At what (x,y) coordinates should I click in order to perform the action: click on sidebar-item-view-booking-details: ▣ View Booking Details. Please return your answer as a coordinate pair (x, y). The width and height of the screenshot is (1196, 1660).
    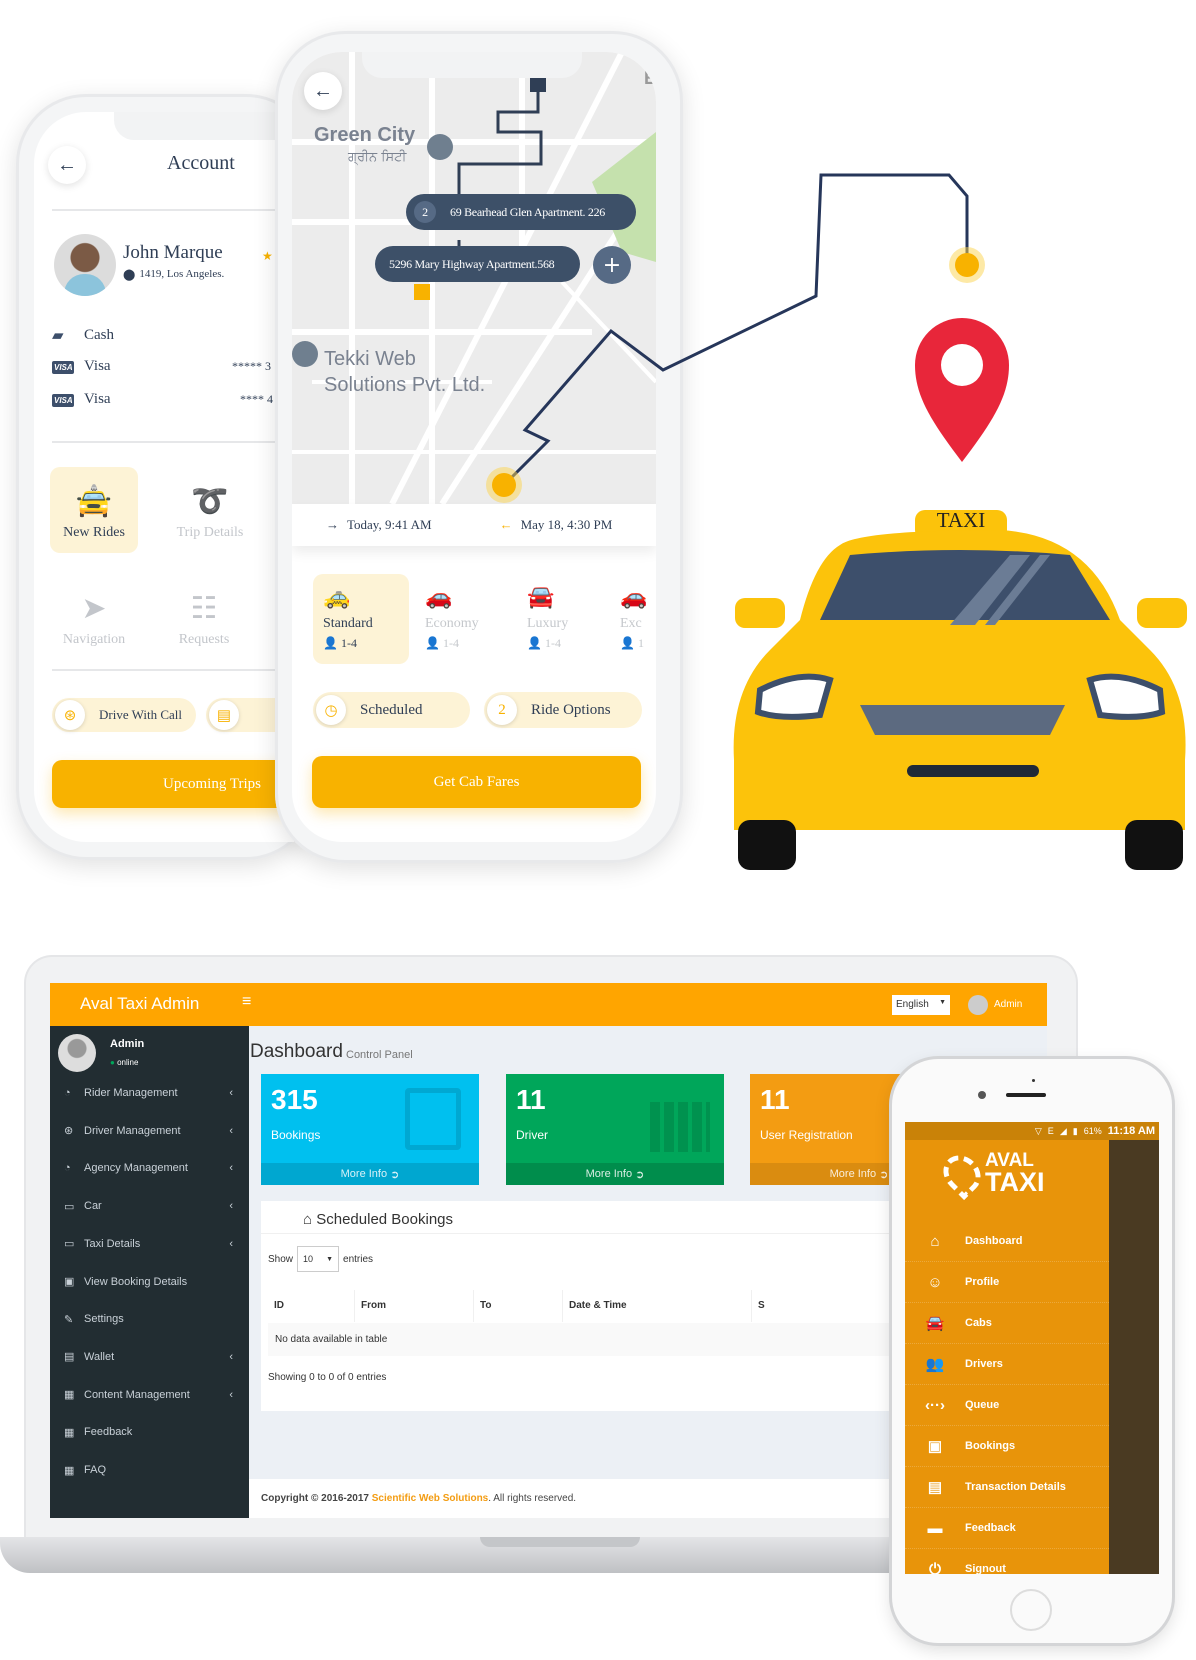
    Looking at the image, I should click on (149, 1282).